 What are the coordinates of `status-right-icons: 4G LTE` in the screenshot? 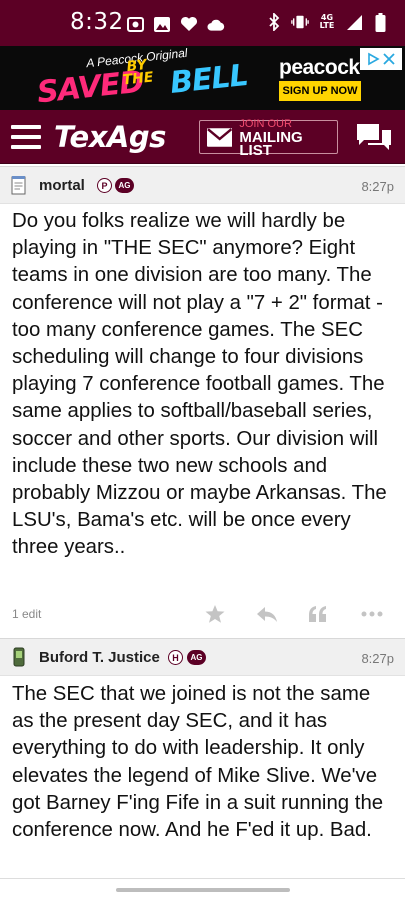 It's located at (327, 22).